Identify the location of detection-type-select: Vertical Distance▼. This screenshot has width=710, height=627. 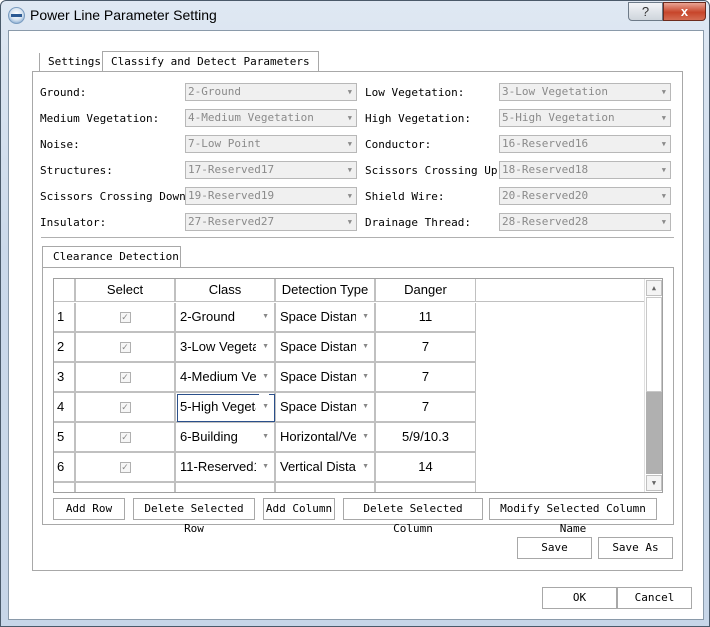
(326, 468).